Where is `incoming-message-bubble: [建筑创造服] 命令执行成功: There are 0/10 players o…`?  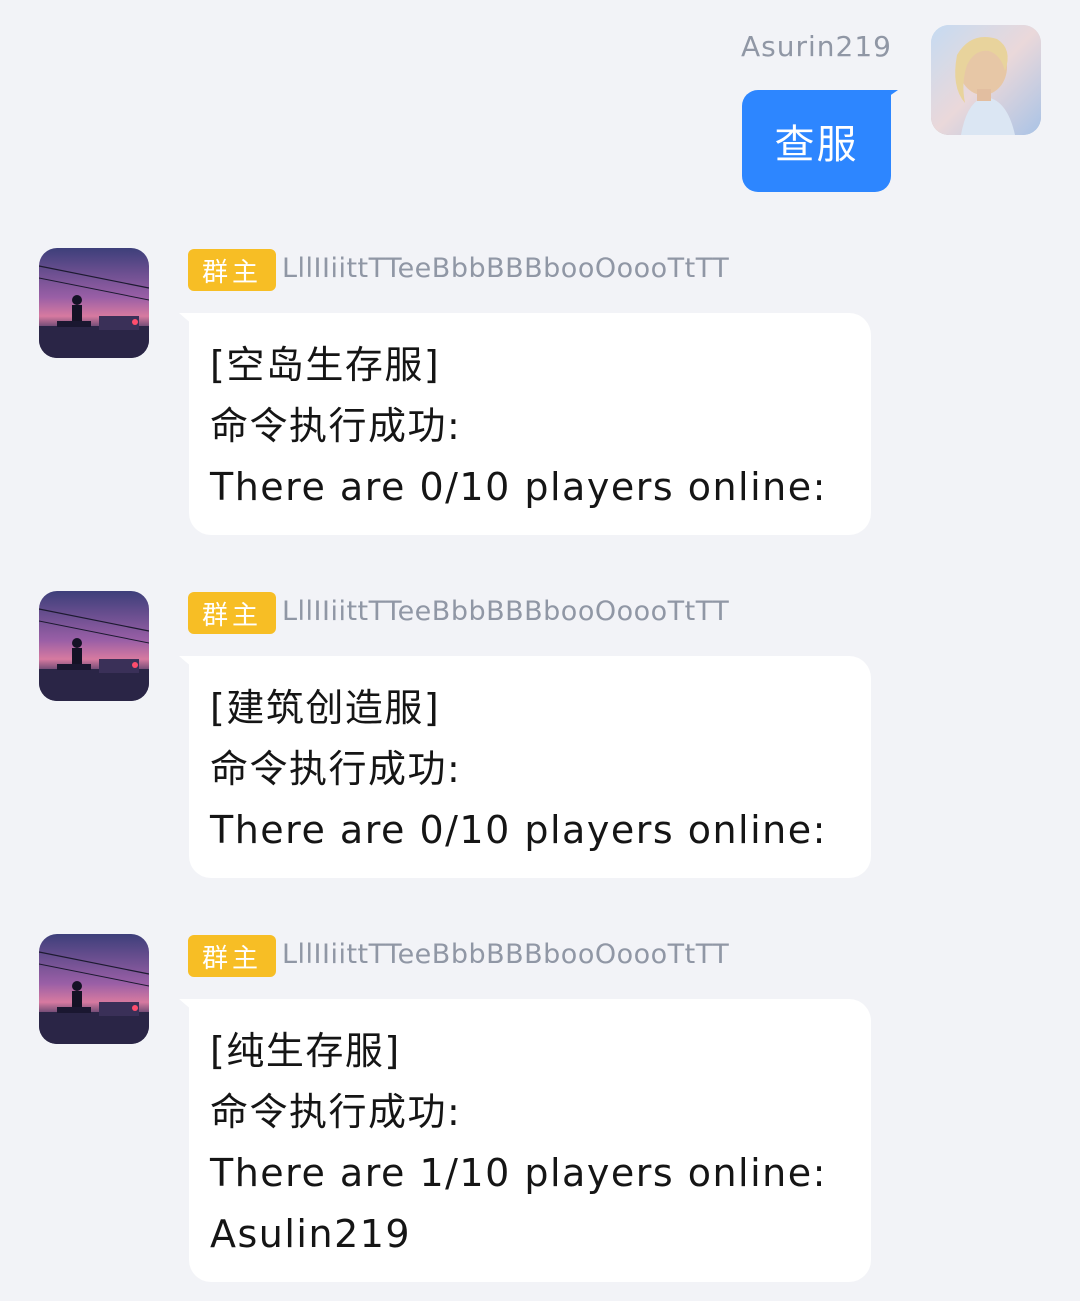
incoming-message-bubble: [建筑创造服] 命令执行成功: There are 0/10 players o… is located at coordinates (530, 767).